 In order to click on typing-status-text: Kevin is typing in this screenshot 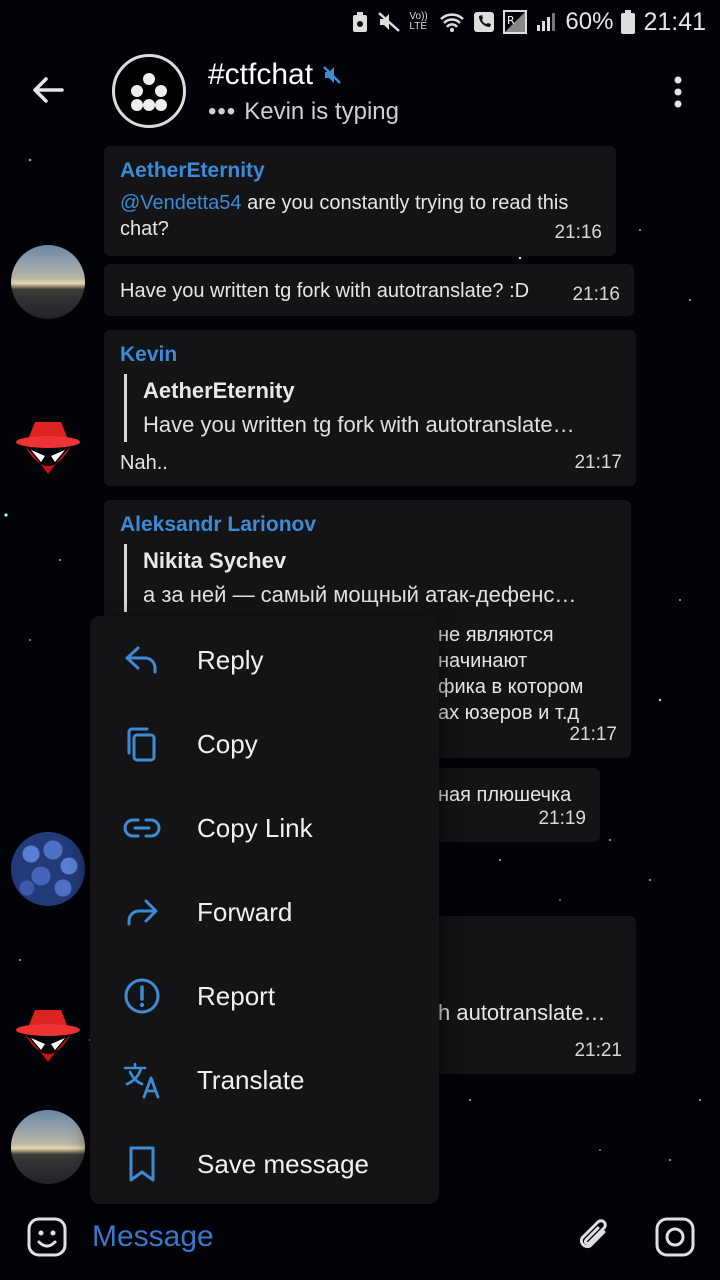, I will do `click(321, 111)`.